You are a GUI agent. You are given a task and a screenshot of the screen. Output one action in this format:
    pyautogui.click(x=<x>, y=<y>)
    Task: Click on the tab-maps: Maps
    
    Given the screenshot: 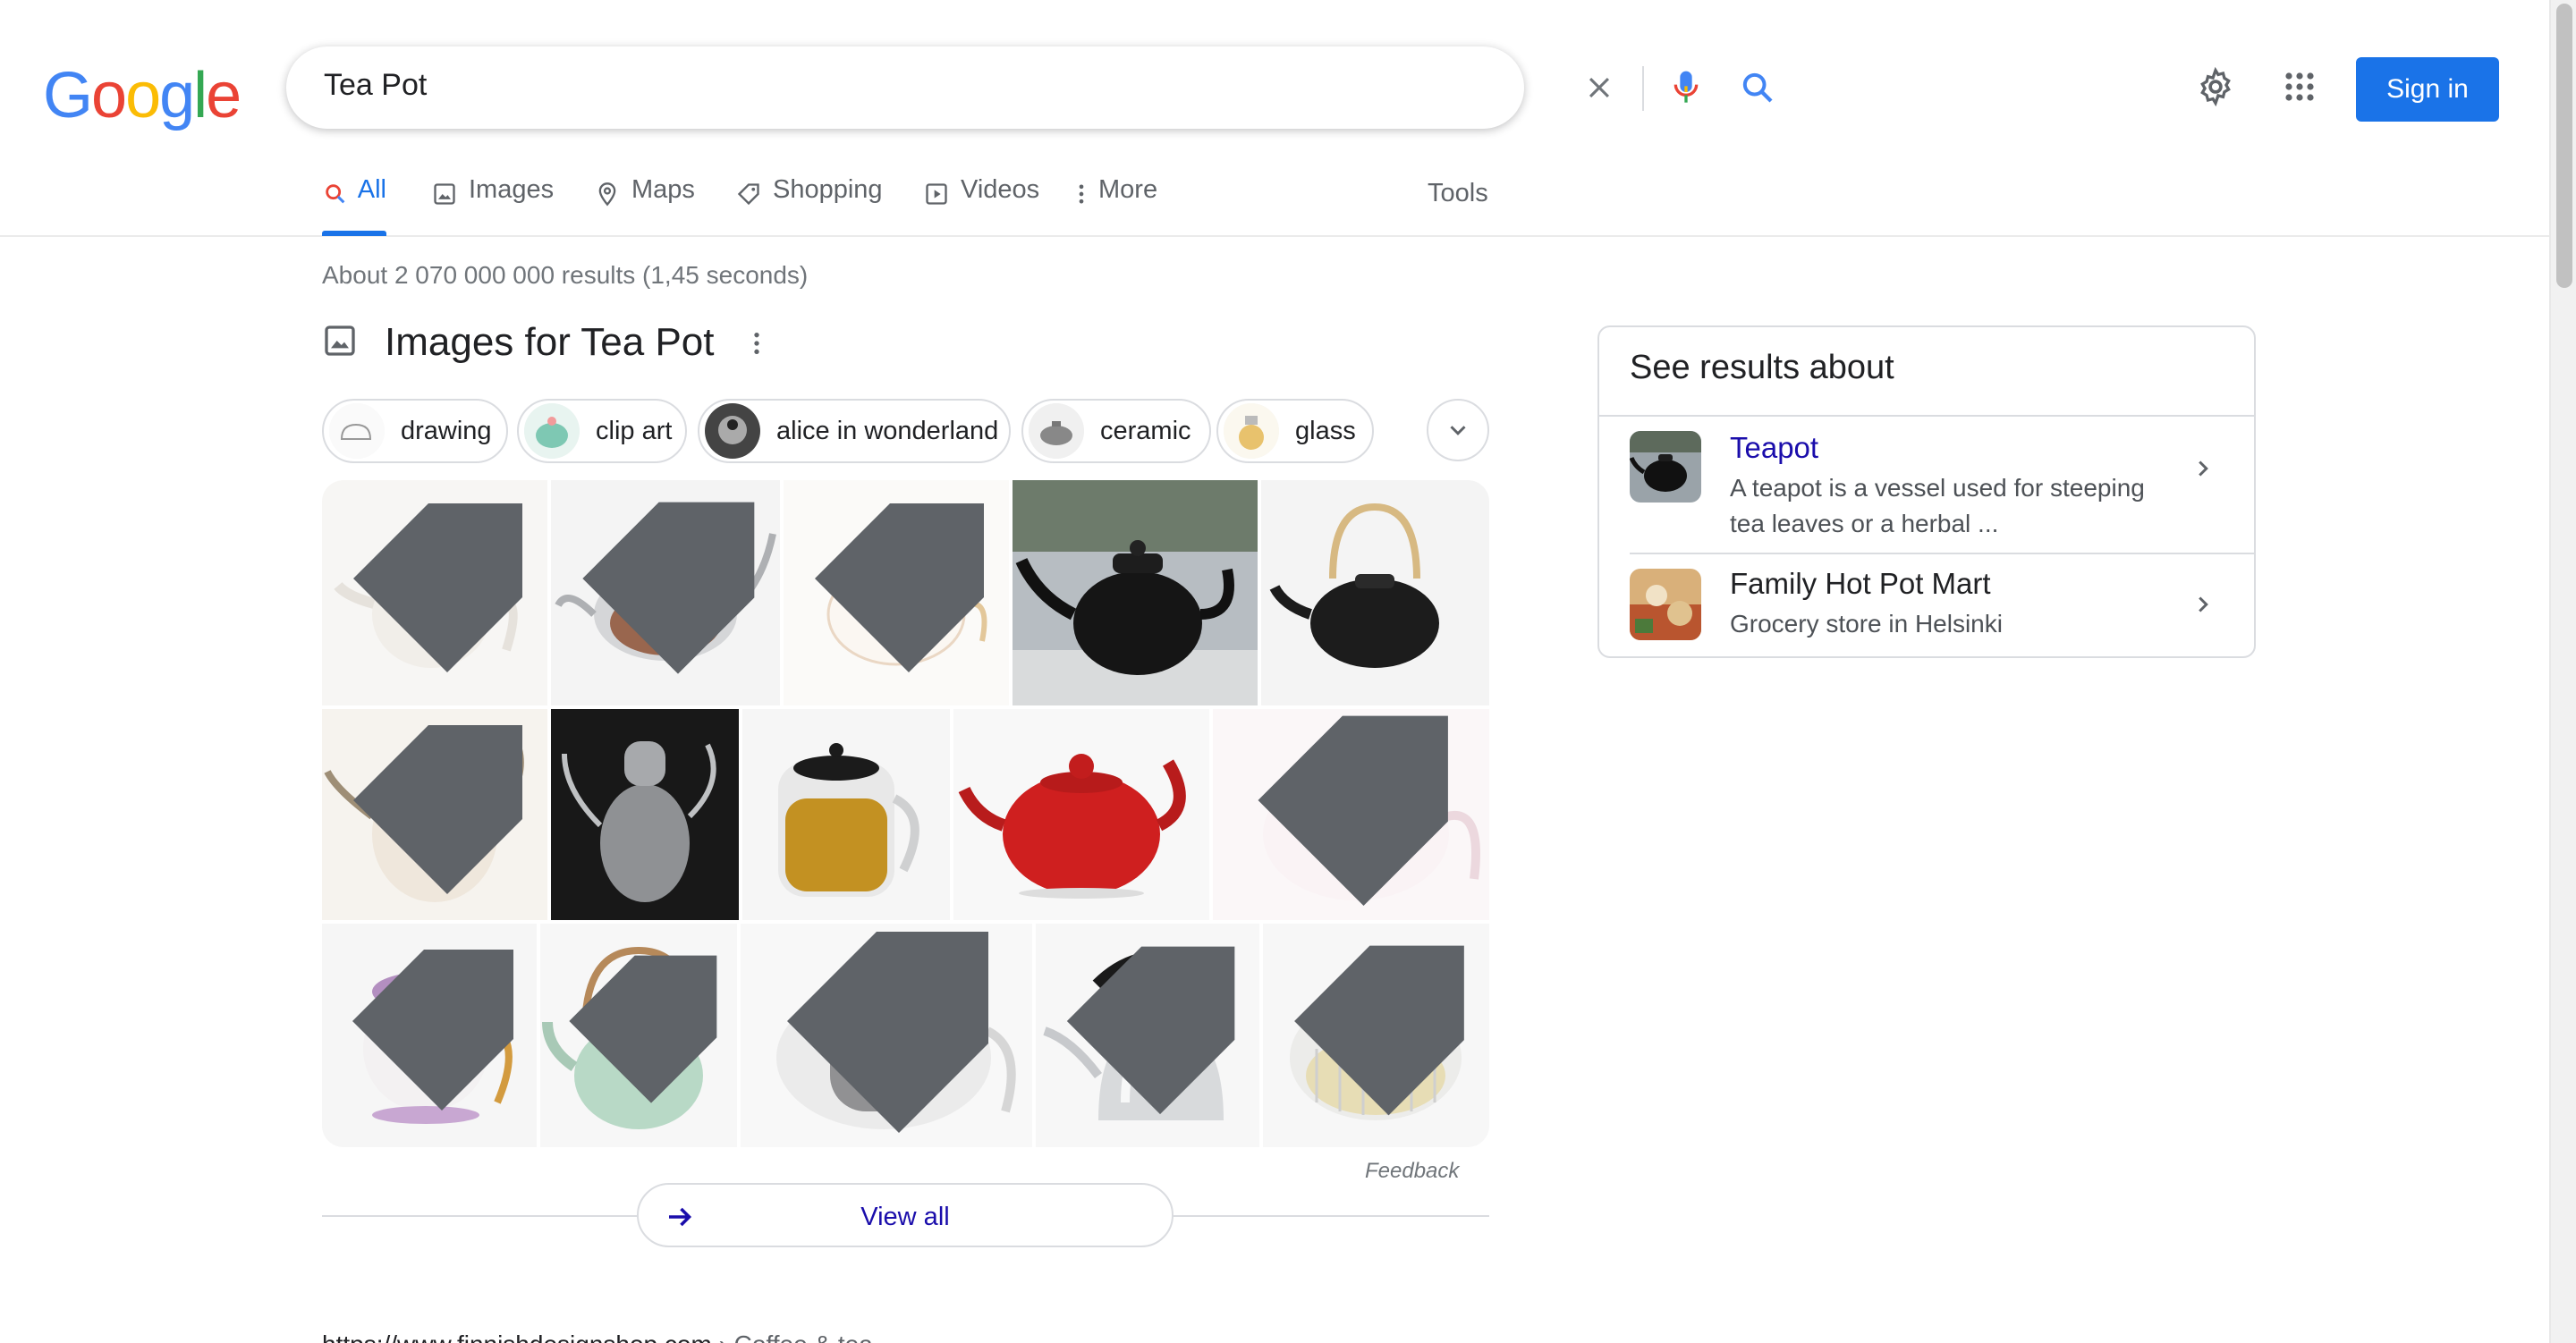 What is the action you would take?
    pyautogui.click(x=643, y=205)
    